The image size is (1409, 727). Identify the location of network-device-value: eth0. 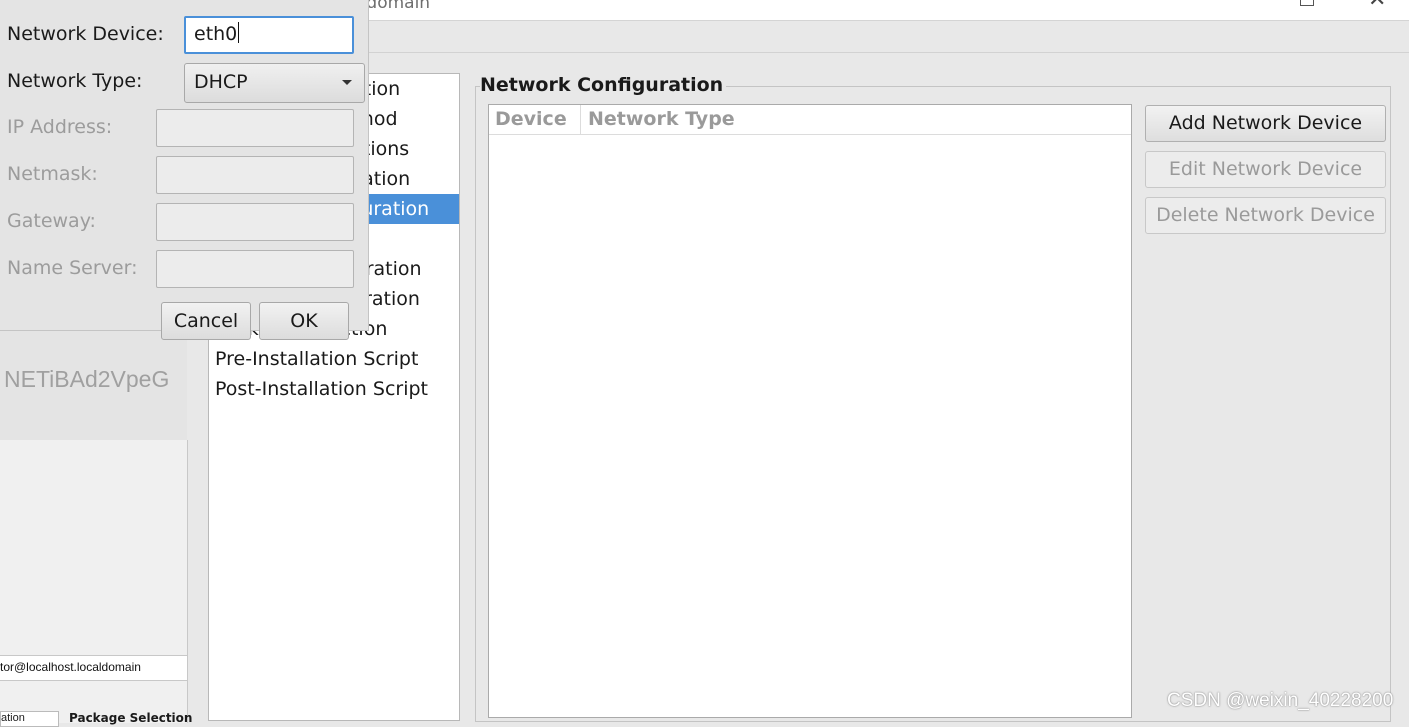
(216, 34).